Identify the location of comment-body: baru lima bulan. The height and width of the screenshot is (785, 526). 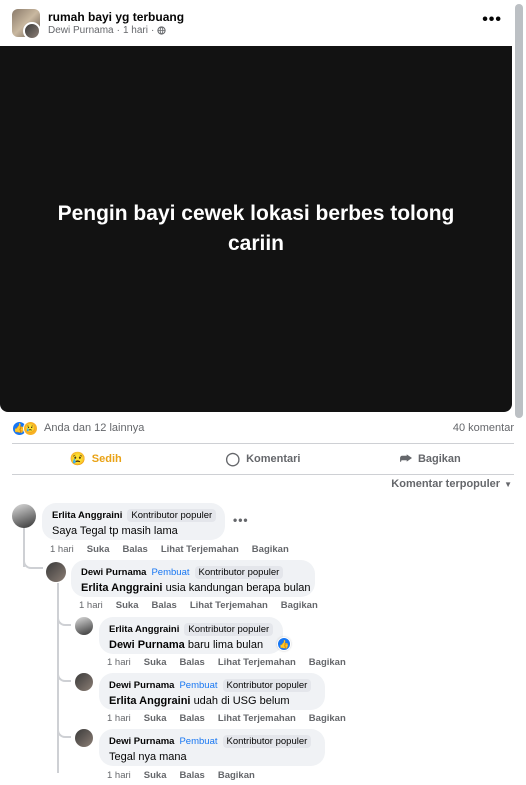
(225, 645).